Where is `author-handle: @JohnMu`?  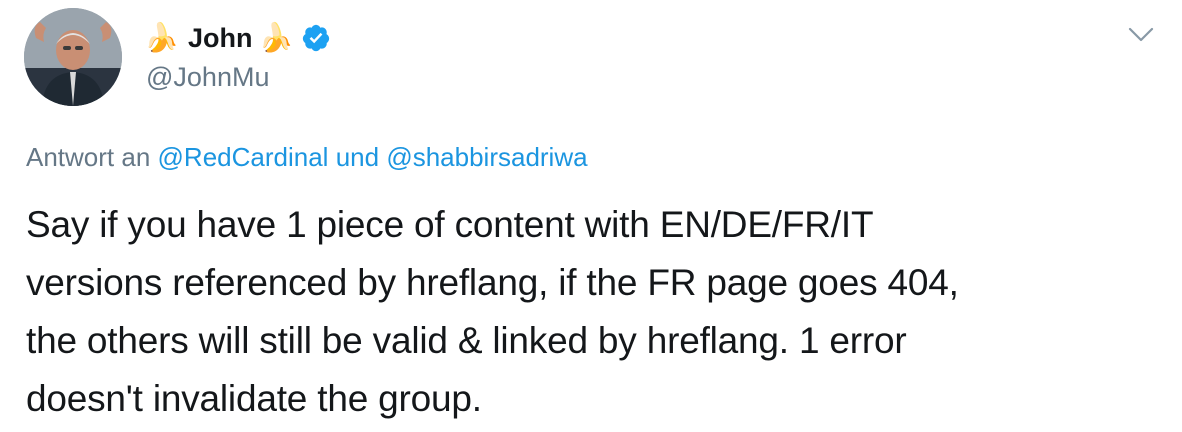 author-handle: @JohnMu is located at coordinates (207, 77).